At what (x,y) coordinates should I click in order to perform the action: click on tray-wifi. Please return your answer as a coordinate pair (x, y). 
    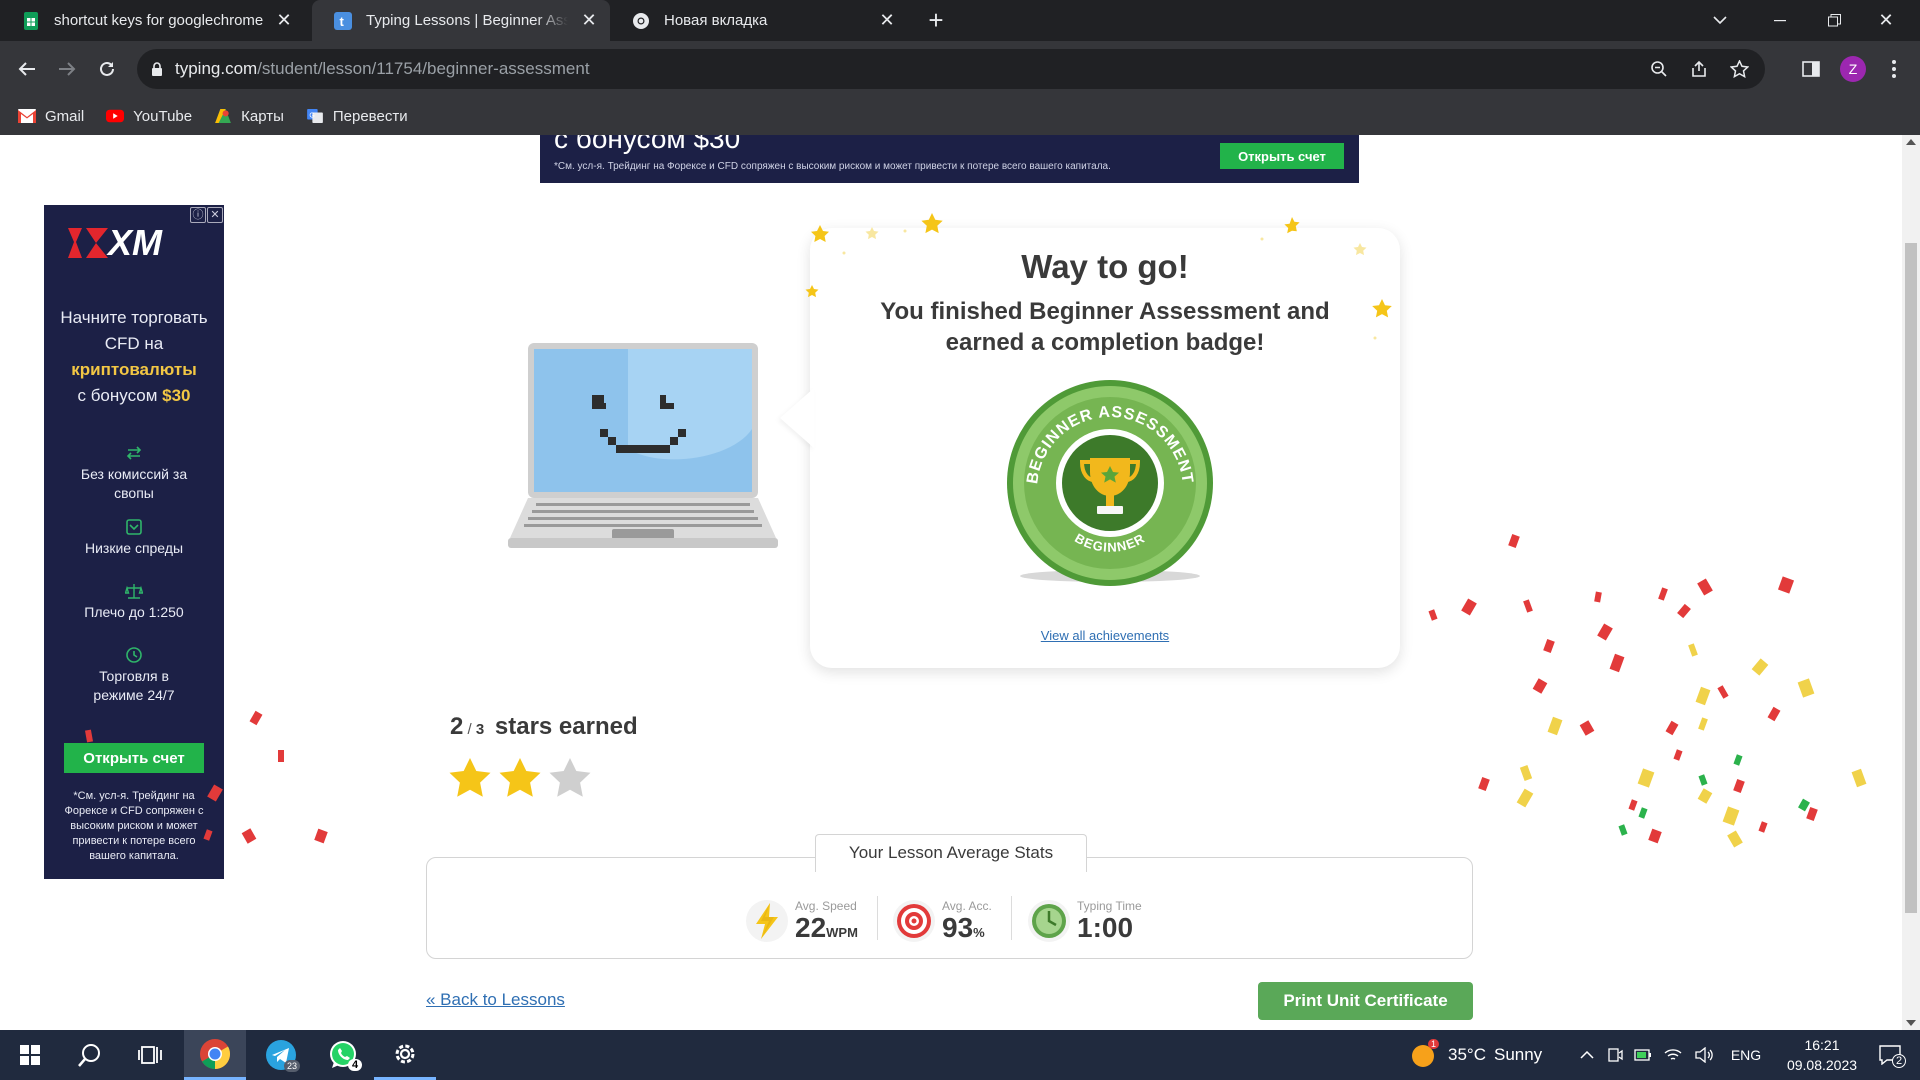
    Looking at the image, I should click on (1673, 1055).